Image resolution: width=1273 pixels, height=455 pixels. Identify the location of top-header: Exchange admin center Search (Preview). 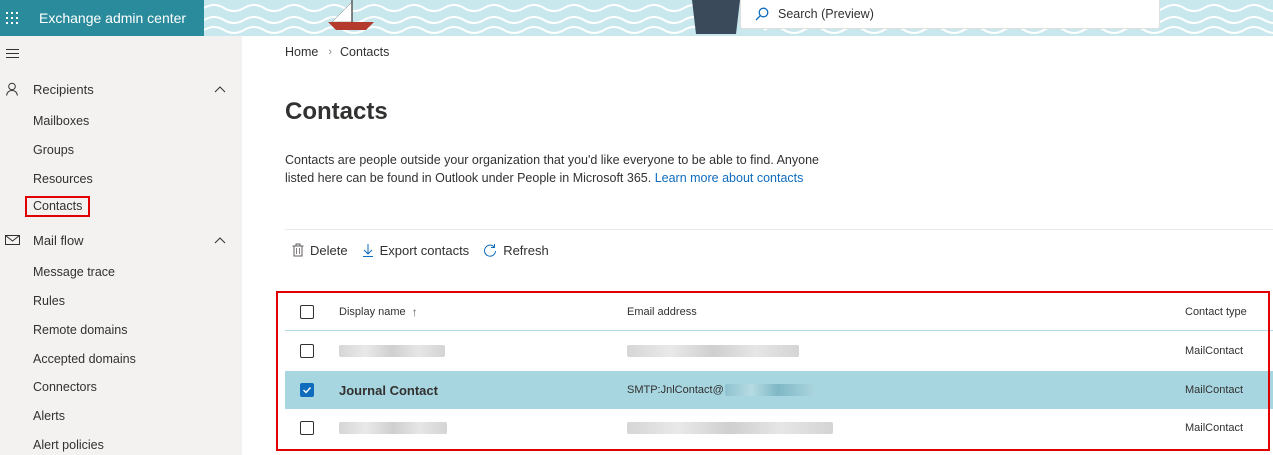
(636, 18).